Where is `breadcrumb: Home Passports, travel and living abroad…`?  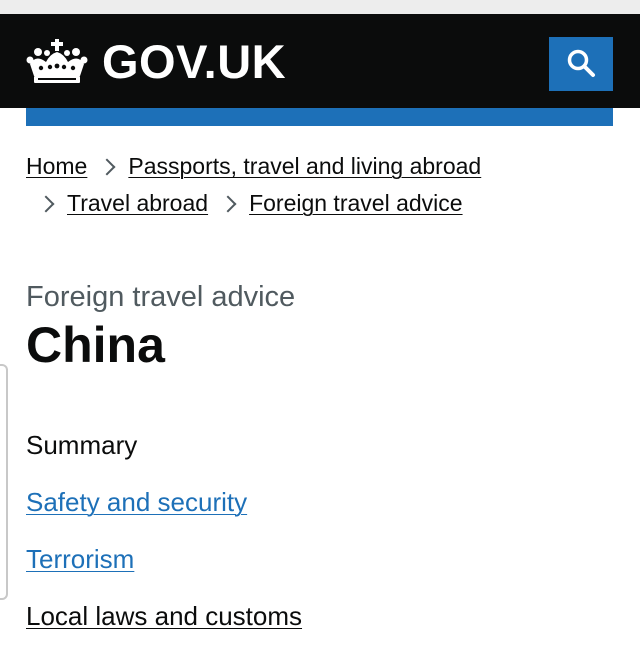 breadcrumb: Home Passports, travel and living abroad… is located at coordinates (321, 185).